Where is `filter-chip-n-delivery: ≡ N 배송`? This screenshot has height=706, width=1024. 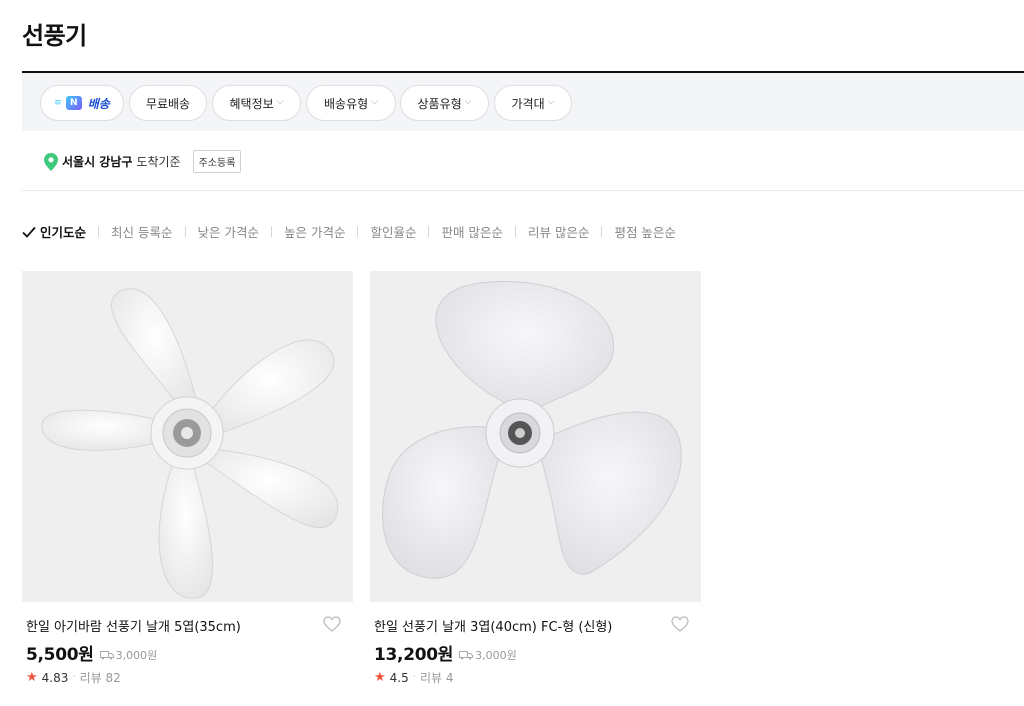 filter-chip-n-delivery: ≡ N 배송 is located at coordinates (82, 103).